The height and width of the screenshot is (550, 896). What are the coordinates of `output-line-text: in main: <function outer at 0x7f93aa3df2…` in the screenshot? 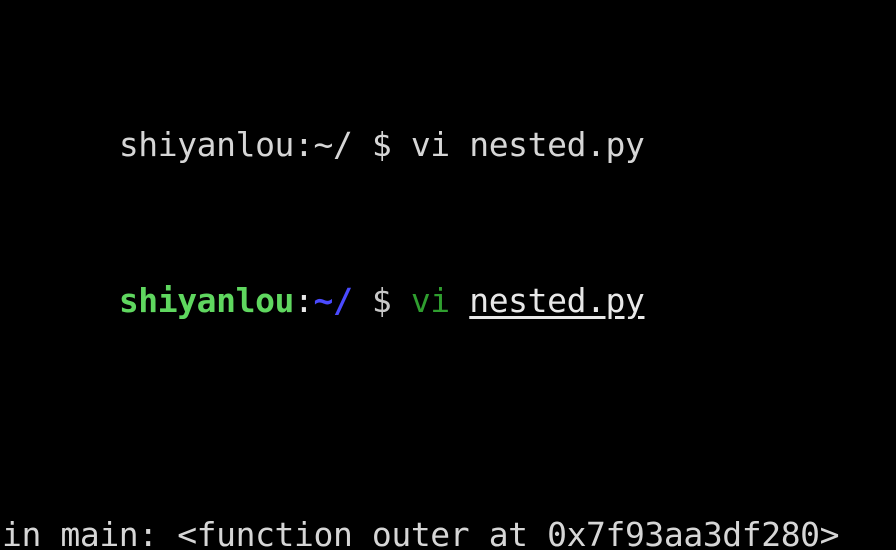 It's located at (421, 532).